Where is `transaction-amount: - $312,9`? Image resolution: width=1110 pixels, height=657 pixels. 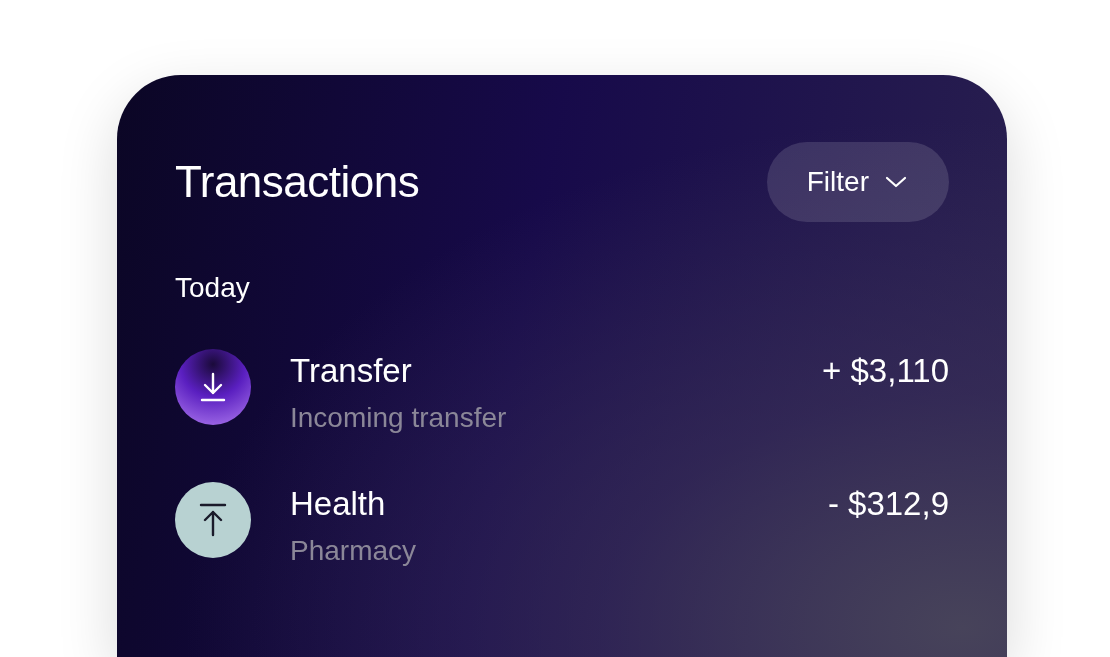
transaction-amount: - $312,9 is located at coordinates (888, 504).